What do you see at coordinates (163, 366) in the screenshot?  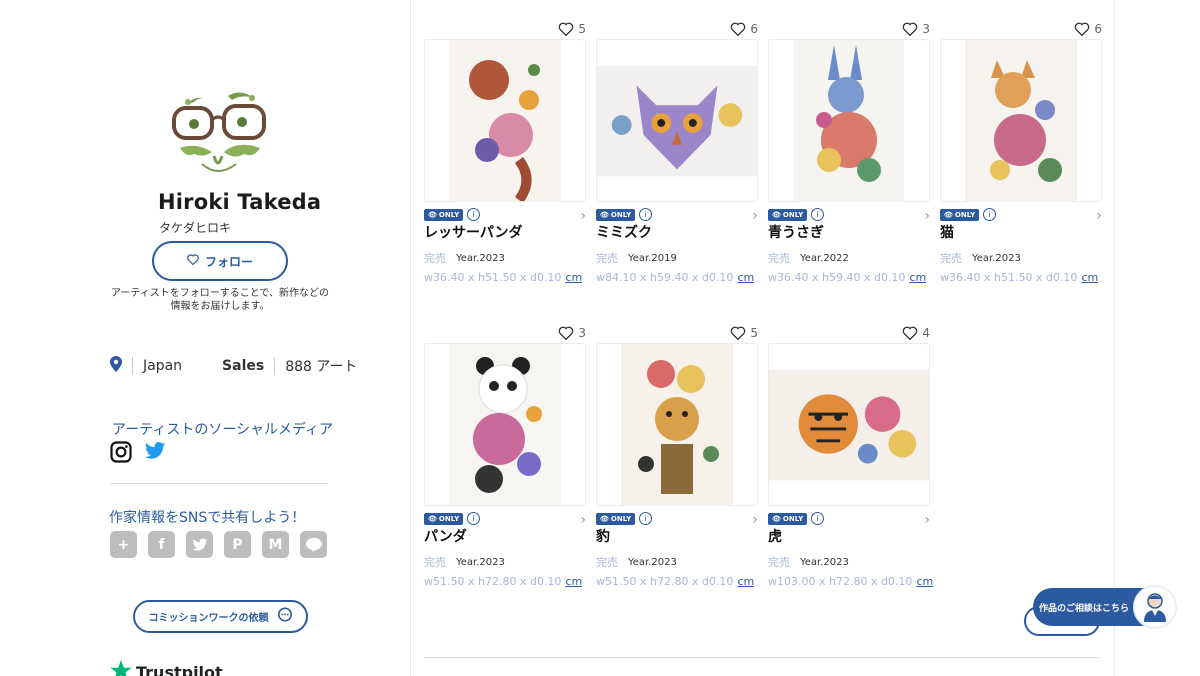 I see `location-value: Japan` at bounding box center [163, 366].